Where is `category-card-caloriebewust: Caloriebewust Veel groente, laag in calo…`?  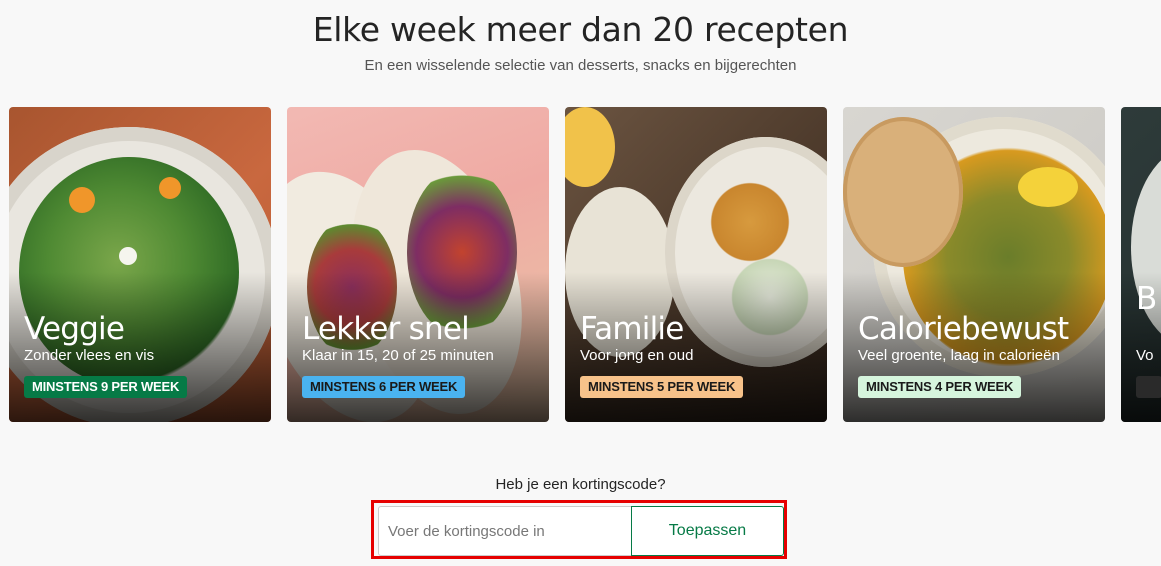
category-card-caloriebewust: Caloriebewust Veel groente, laag in calo… is located at coordinates (974, 264).